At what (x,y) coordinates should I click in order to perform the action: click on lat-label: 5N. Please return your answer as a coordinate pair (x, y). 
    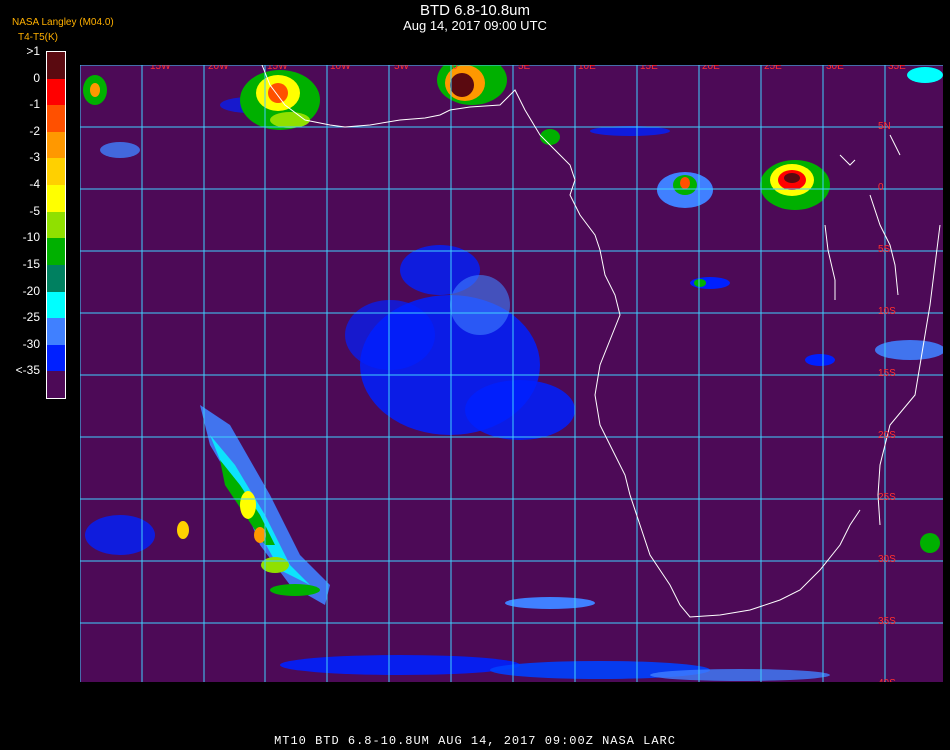
    Looking at the image, I should click on (884, 126).